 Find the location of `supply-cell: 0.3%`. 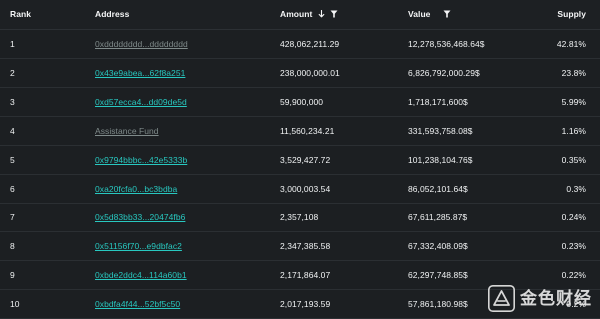

supply-cell: 0.3% is located at coordinates (576, 188).